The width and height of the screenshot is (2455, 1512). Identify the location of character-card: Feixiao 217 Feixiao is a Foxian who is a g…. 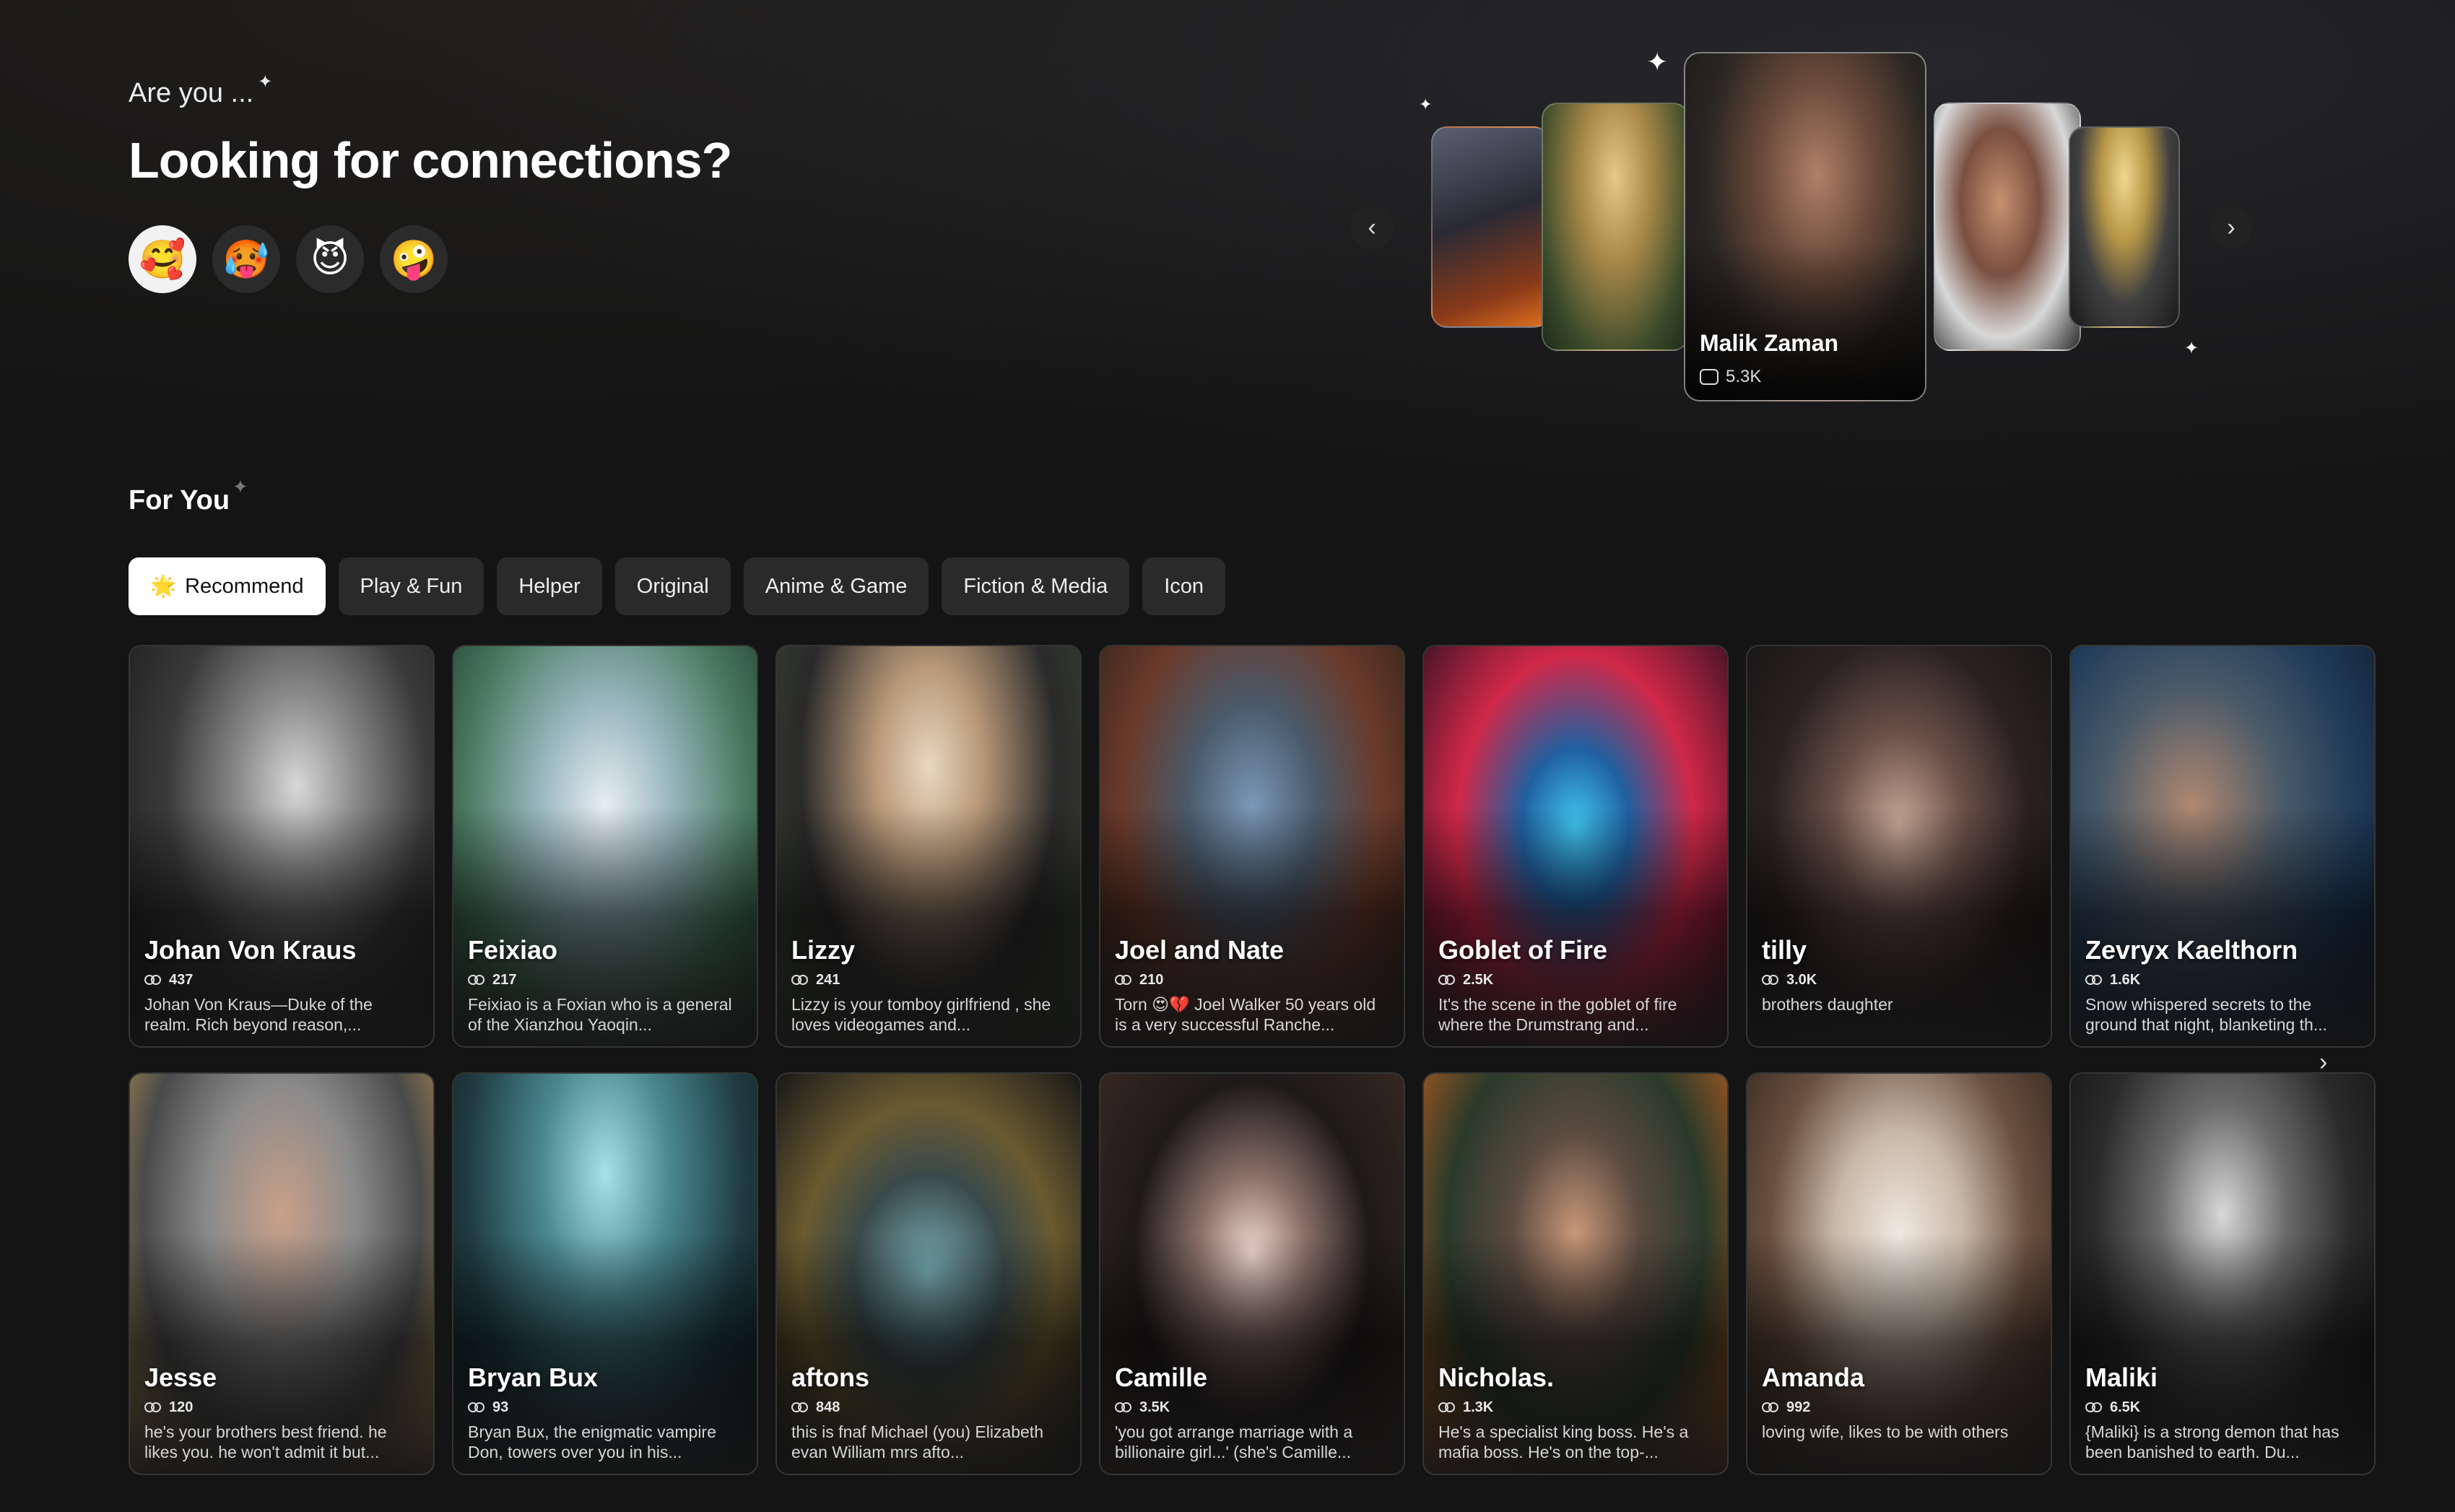
(605, 846).